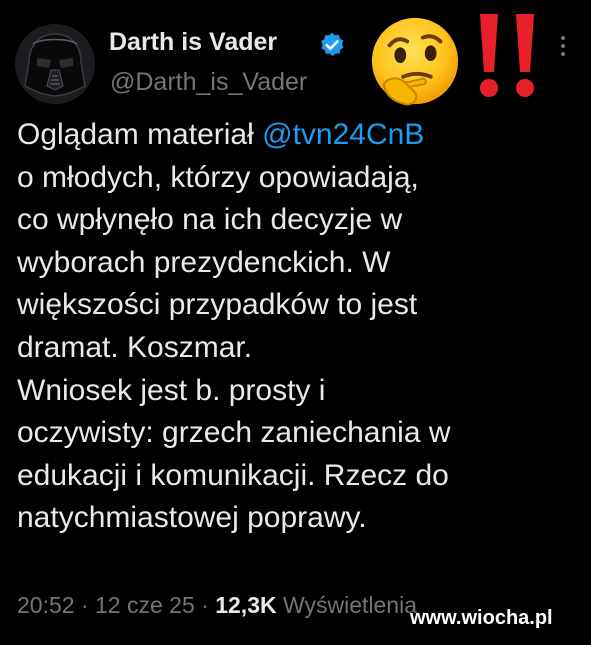 The height and width of the screenshot is (645, 591). What do you see at coordinates (343, 134) in the screenshot?
I see `mention-link: @tvn24CnB` at bounding box center [343, 134].